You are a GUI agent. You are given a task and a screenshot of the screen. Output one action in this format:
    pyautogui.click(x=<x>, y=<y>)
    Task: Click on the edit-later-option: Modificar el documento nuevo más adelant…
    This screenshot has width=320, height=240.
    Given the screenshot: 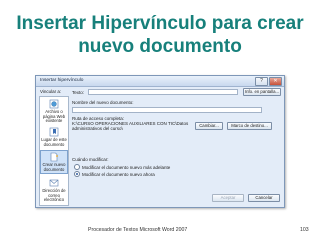 What is the action you would take?
    pyautogui.click(x=122, y=167)
    